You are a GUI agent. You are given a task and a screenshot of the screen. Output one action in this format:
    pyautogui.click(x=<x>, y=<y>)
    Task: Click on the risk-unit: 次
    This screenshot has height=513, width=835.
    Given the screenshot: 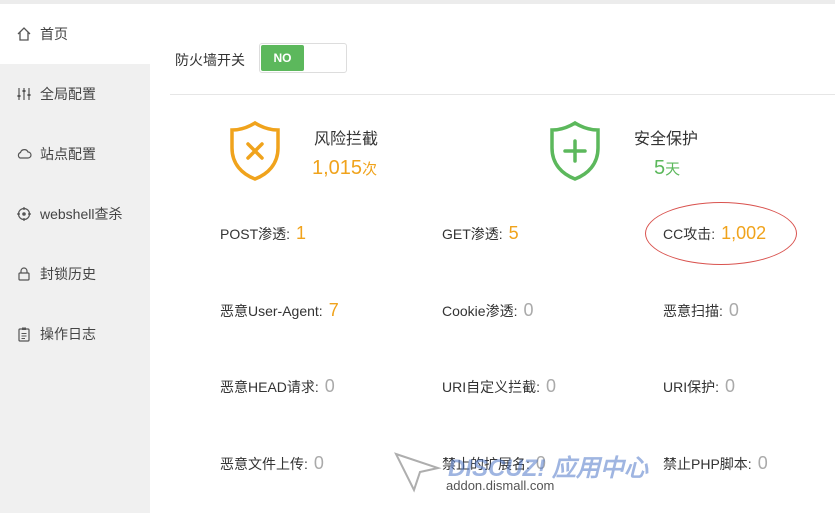 What is the action you would take?
    pyautogui.click(x=370, y=169)
    